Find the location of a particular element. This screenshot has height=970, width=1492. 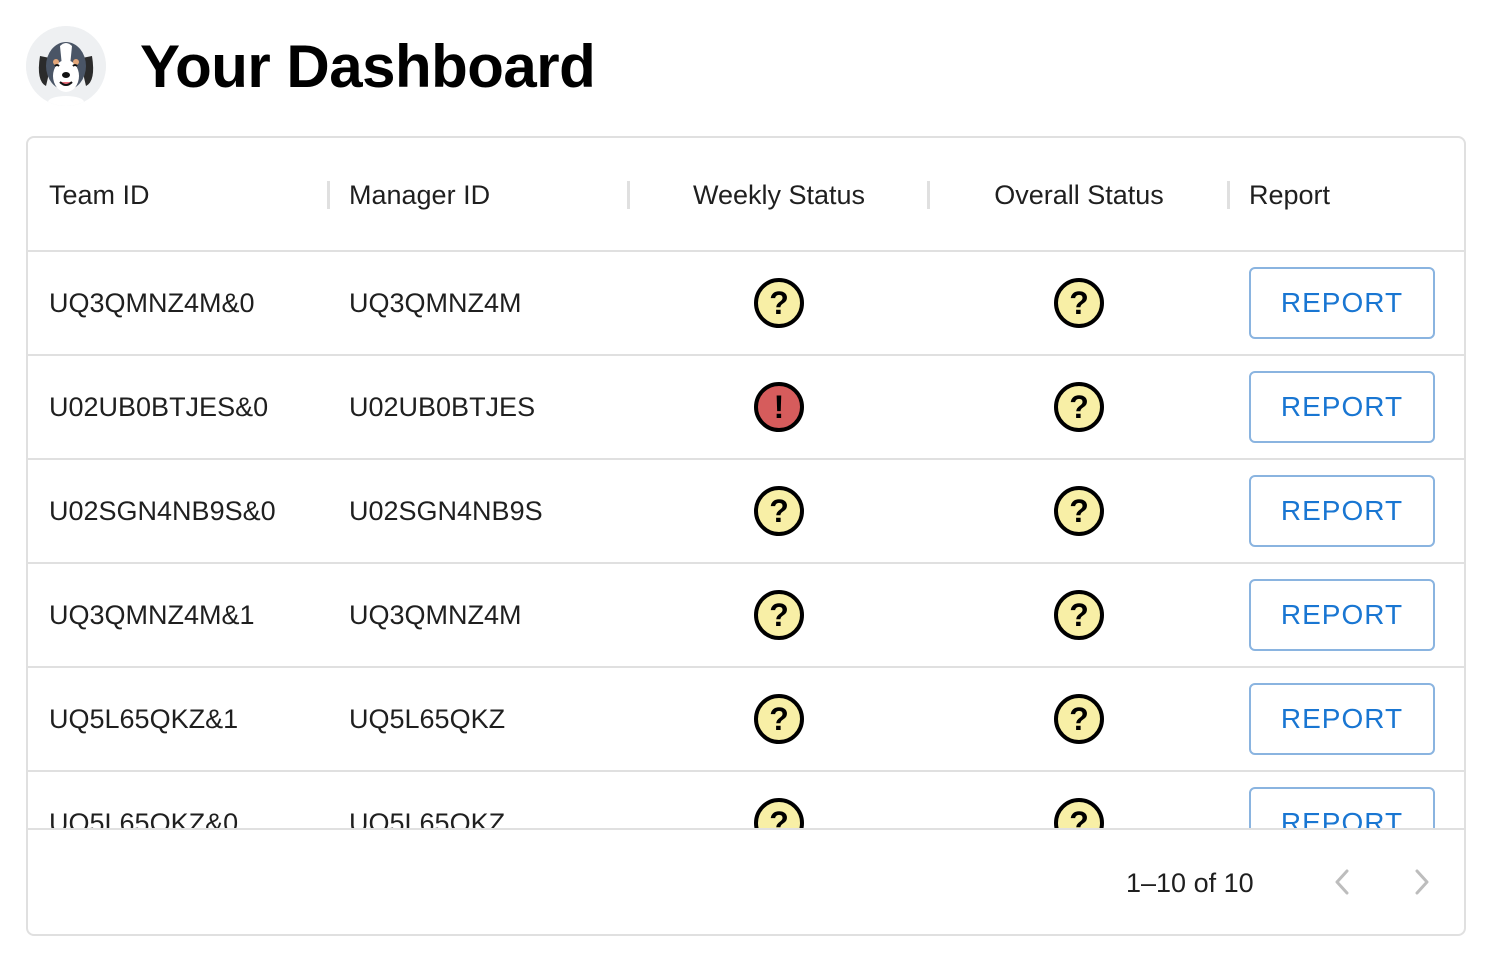

team-id-cell: U02UB0BTJES&0 is located at coordinates (159, 406).